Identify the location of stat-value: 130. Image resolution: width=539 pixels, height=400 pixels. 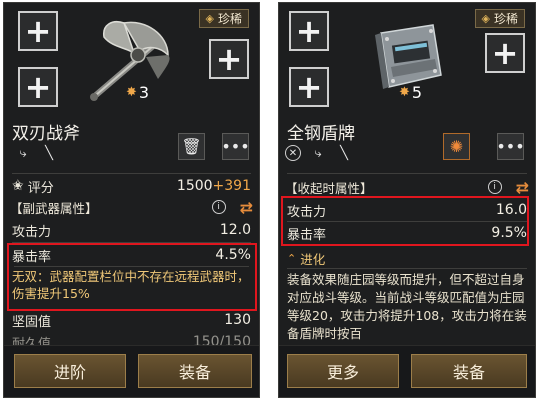
(237, 320).